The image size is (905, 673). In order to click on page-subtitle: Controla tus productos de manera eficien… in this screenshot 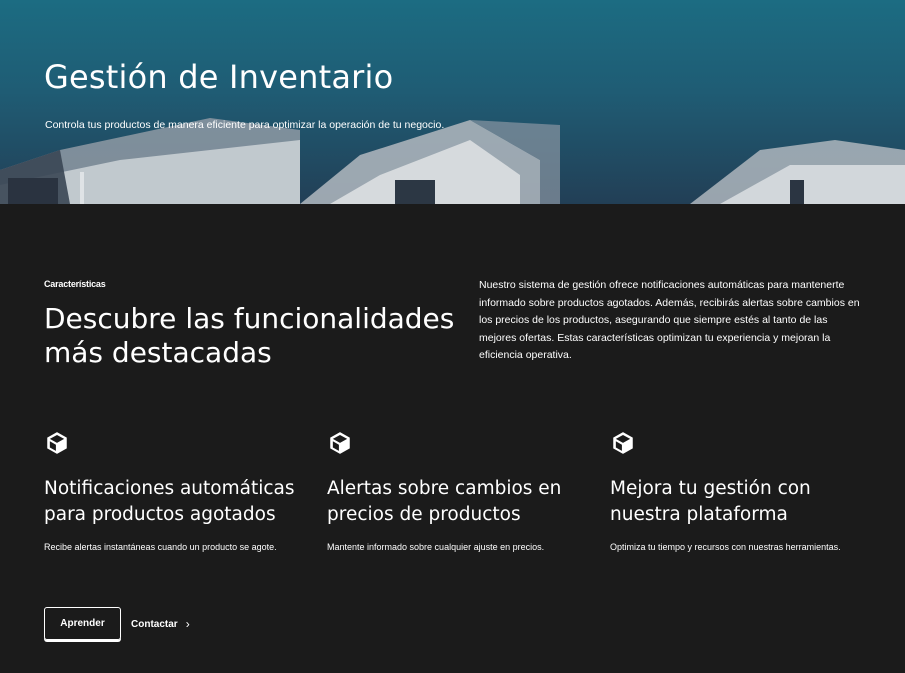, I will do `click(245, 125)`.